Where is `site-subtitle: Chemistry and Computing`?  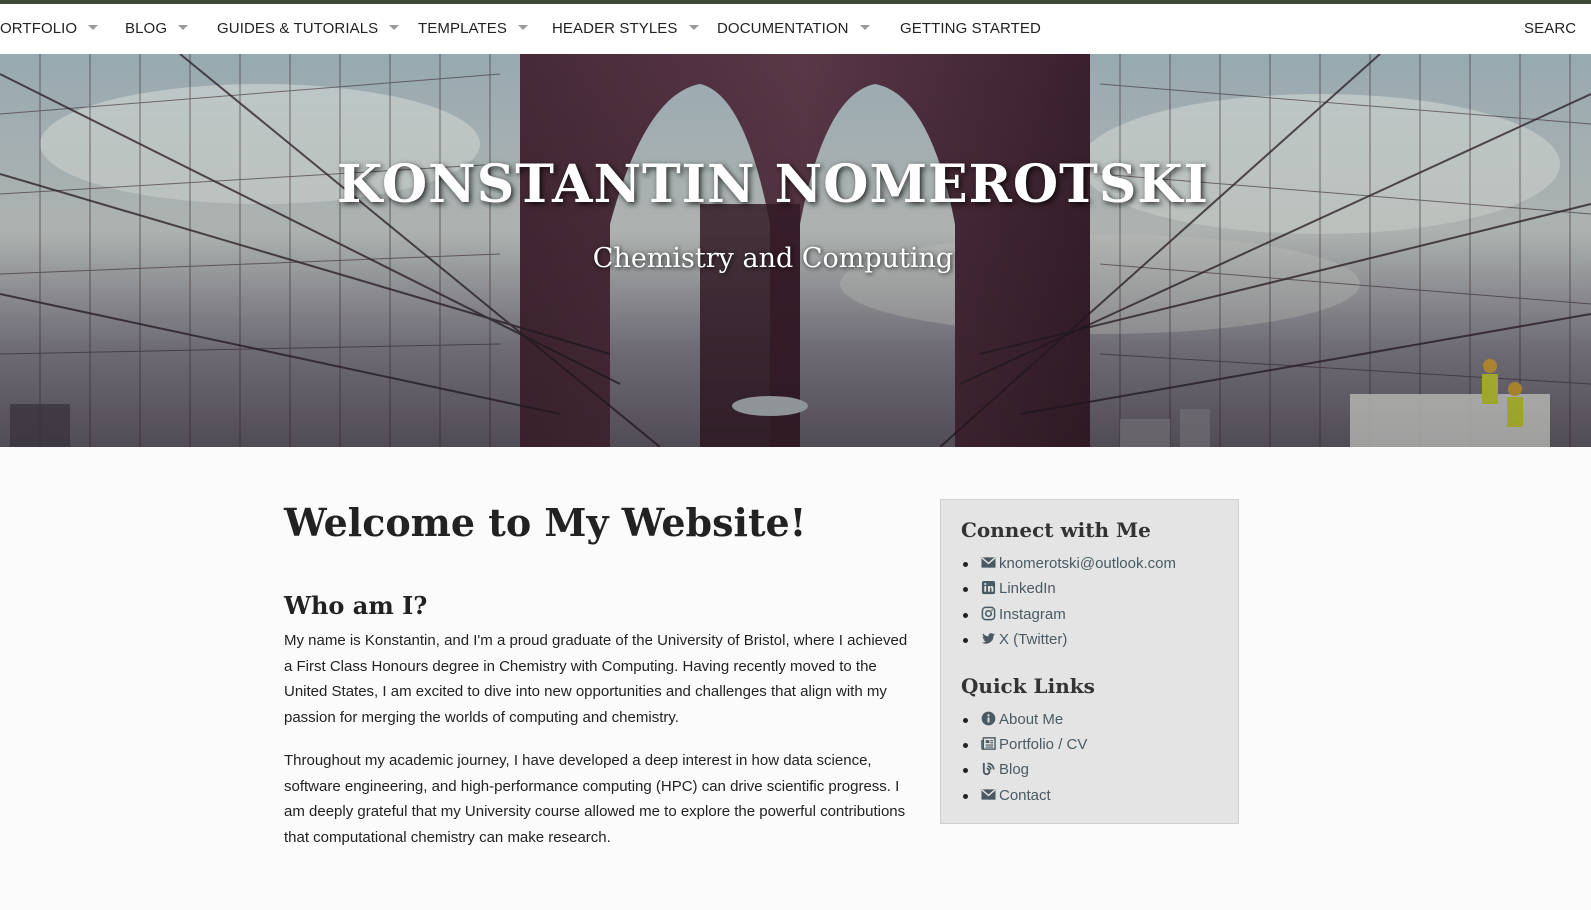 site-subtitle: Chemistry and Computing is located at coordinates (773, 258).